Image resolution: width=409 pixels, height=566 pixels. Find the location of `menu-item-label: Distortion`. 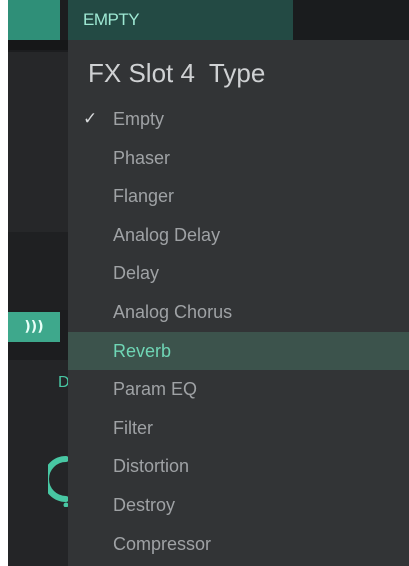

menu-item-label: Distortion is located at coordinates (151, 466).